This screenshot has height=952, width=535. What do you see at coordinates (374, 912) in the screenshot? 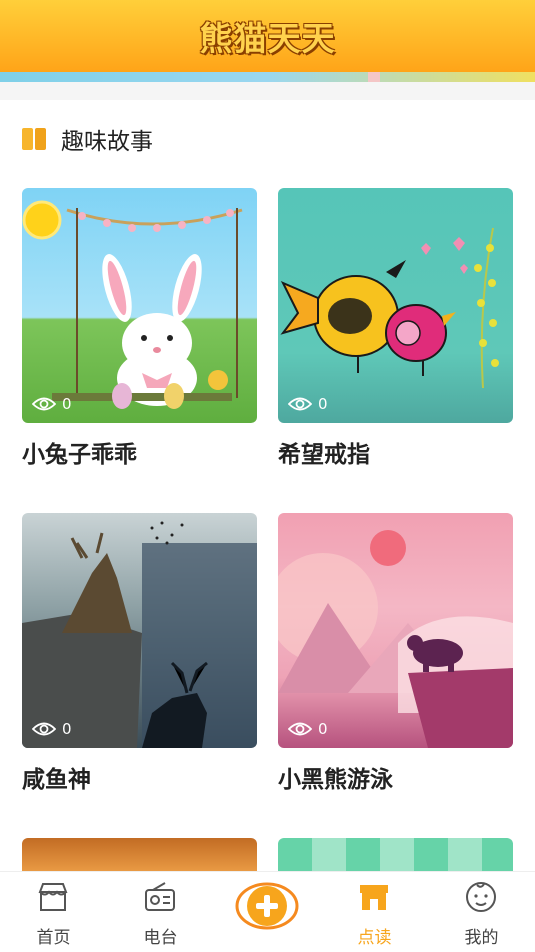
I see `tab-read: 点读` at bounding box center [374, 912].